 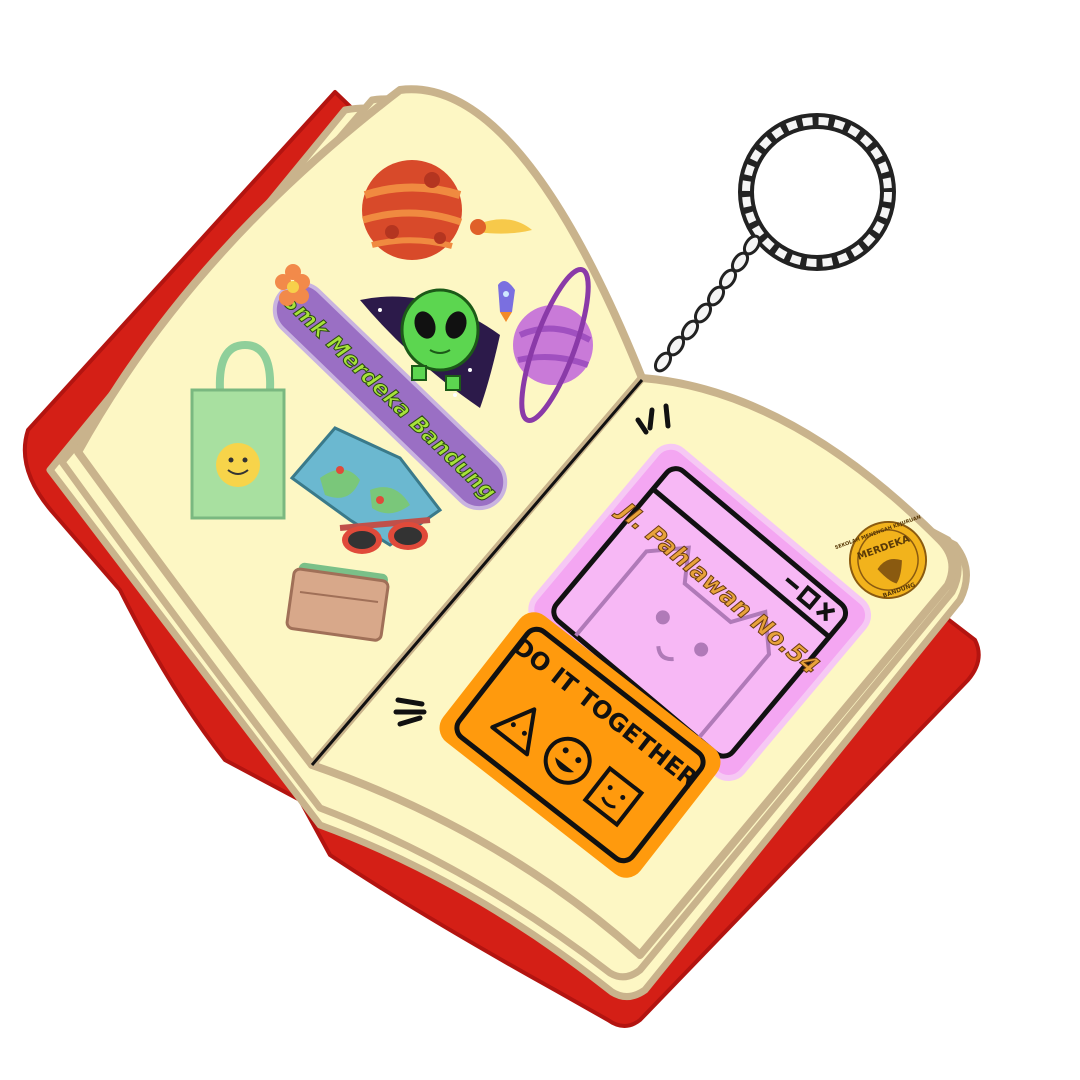 What do you see at coordinates (337, 602) in the screenshot?
I see `wallet-icon` at bounding box center [337, 602].